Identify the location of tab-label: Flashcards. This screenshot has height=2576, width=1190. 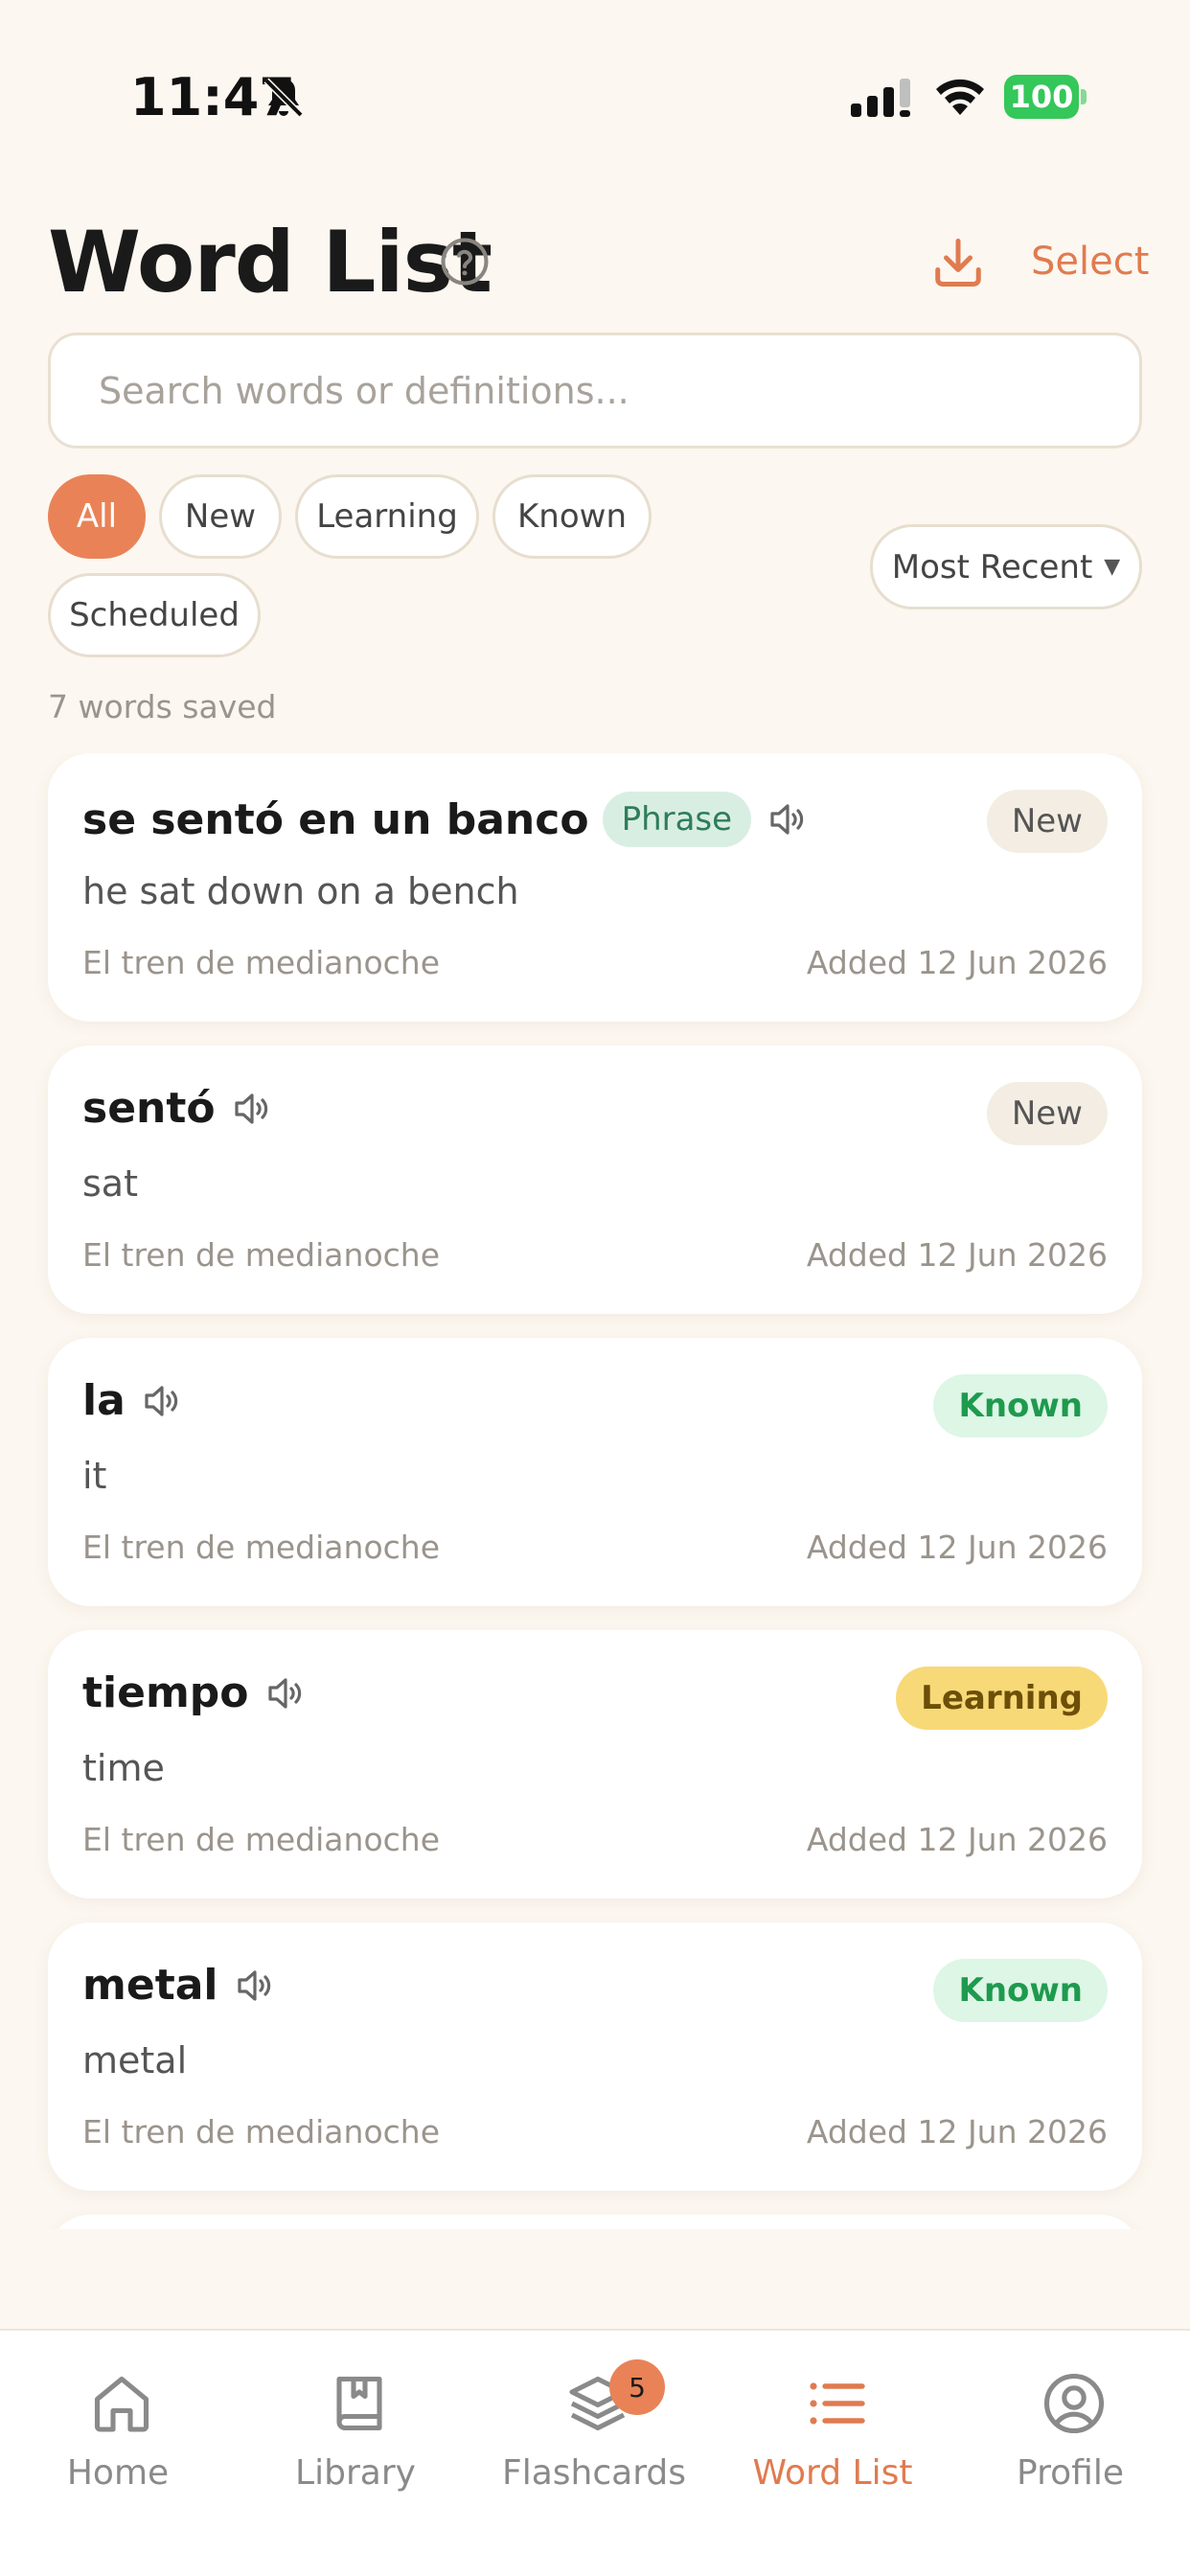
(594, 2473).